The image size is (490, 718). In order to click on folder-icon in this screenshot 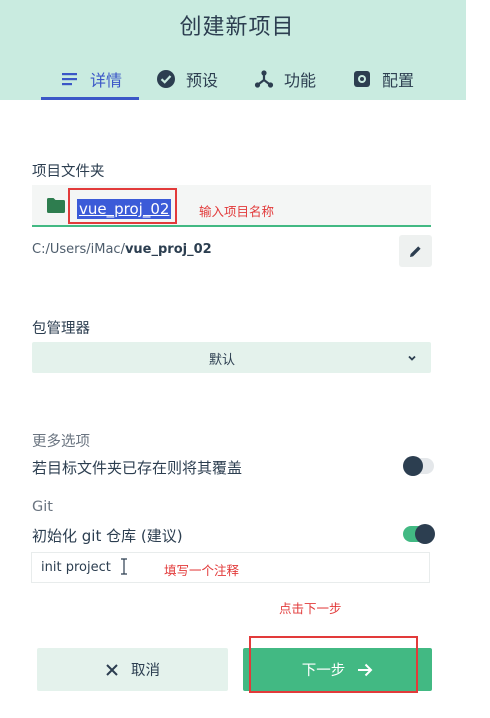, I will do `click(56, 205)`.